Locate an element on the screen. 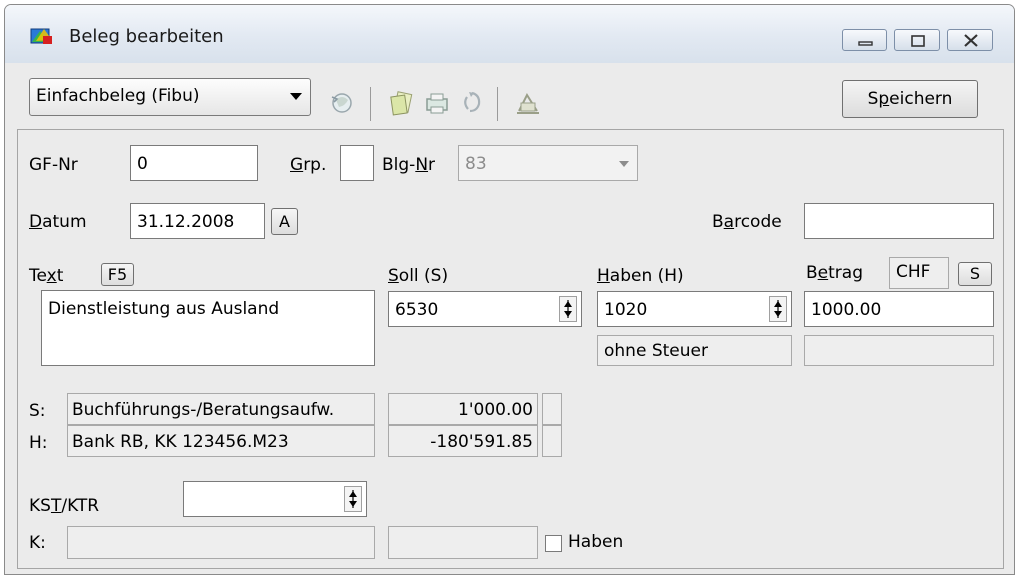  soll-account-input: 6530 is located at coordinates (485, 309).